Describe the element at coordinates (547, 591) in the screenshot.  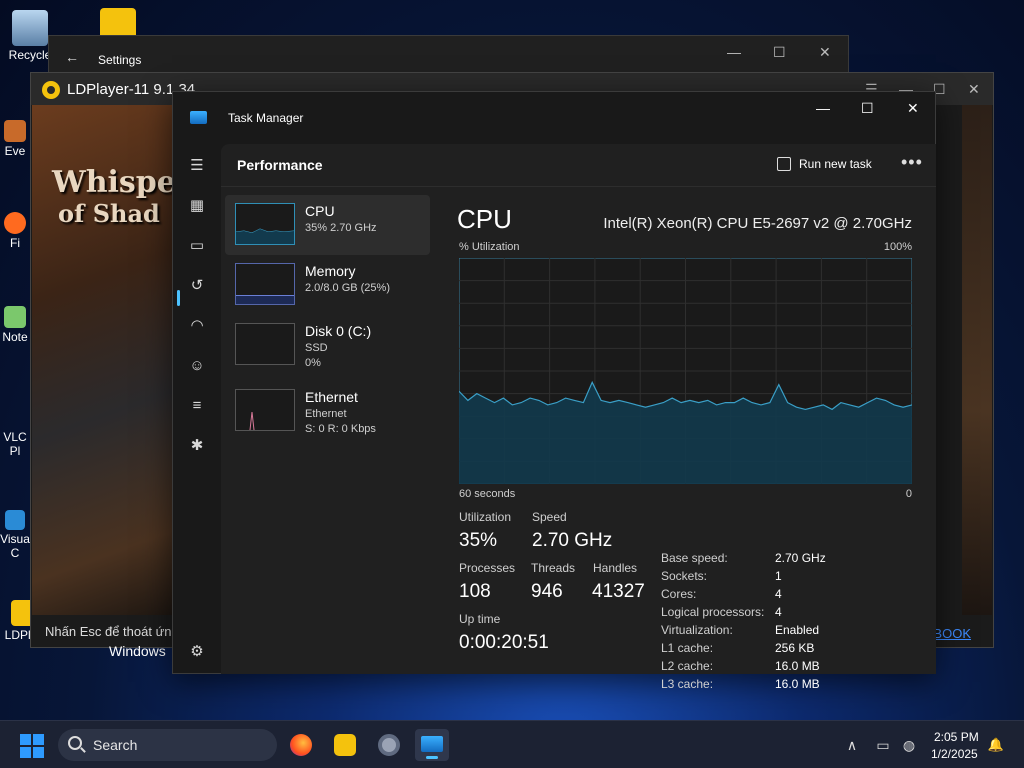
I see `threads-value: 946` at that location.